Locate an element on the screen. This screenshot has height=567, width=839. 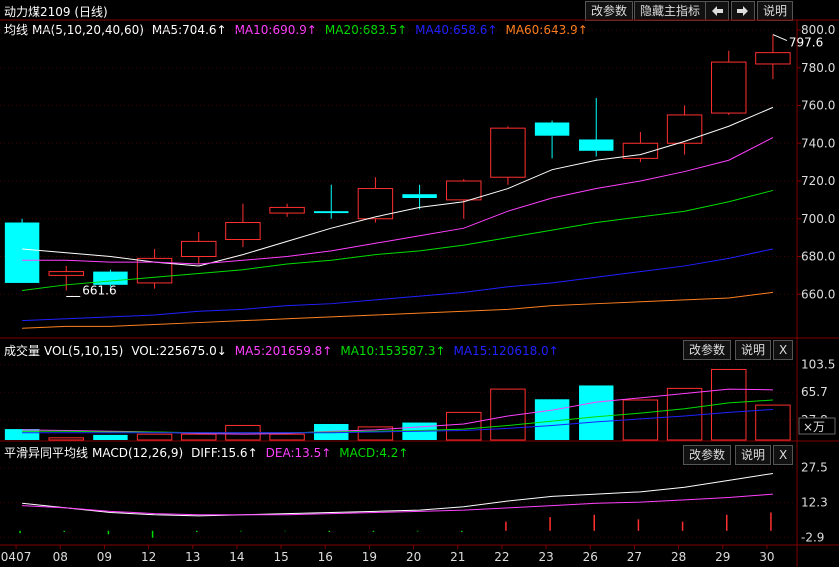
x-tick-label: 08 is located at coordinates (60, 557).